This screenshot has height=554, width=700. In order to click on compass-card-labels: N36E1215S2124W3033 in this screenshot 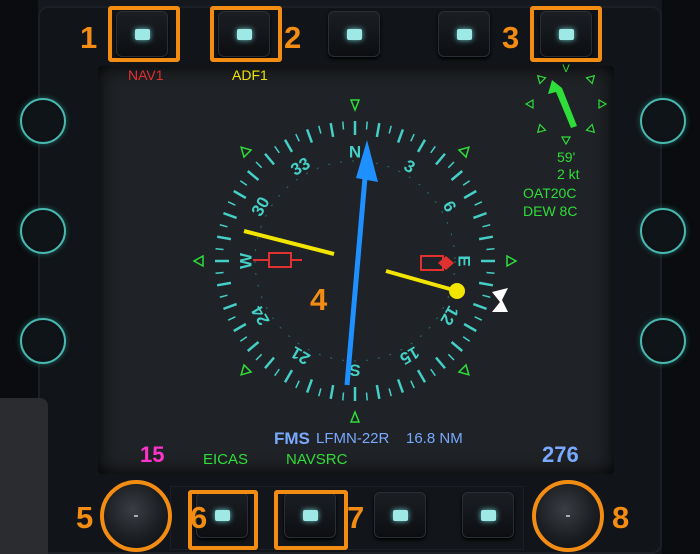, I will do `click(354, 260)`.